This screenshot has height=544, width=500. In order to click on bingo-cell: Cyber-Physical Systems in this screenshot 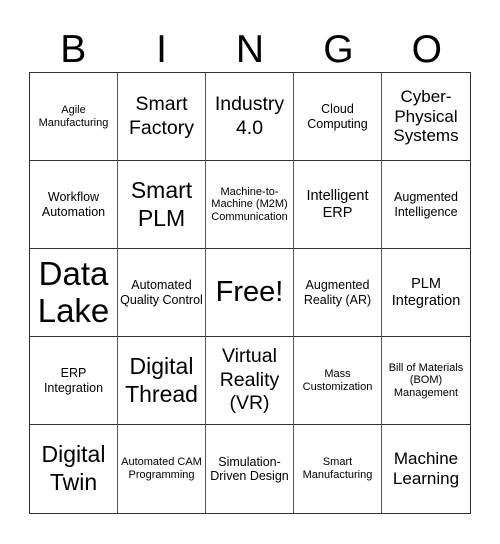, I will do `click(426, 117)`.